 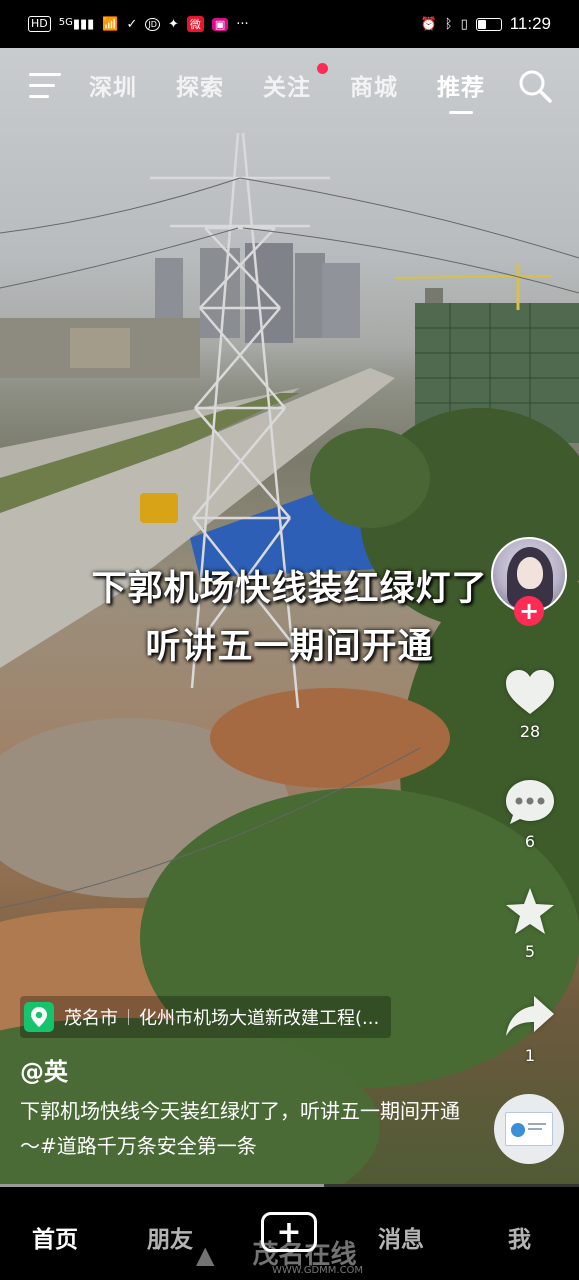 What do you see at coordinates (128, 1017) in the screenshot?
I see `location-separator` at bounding box center [128, 1017].